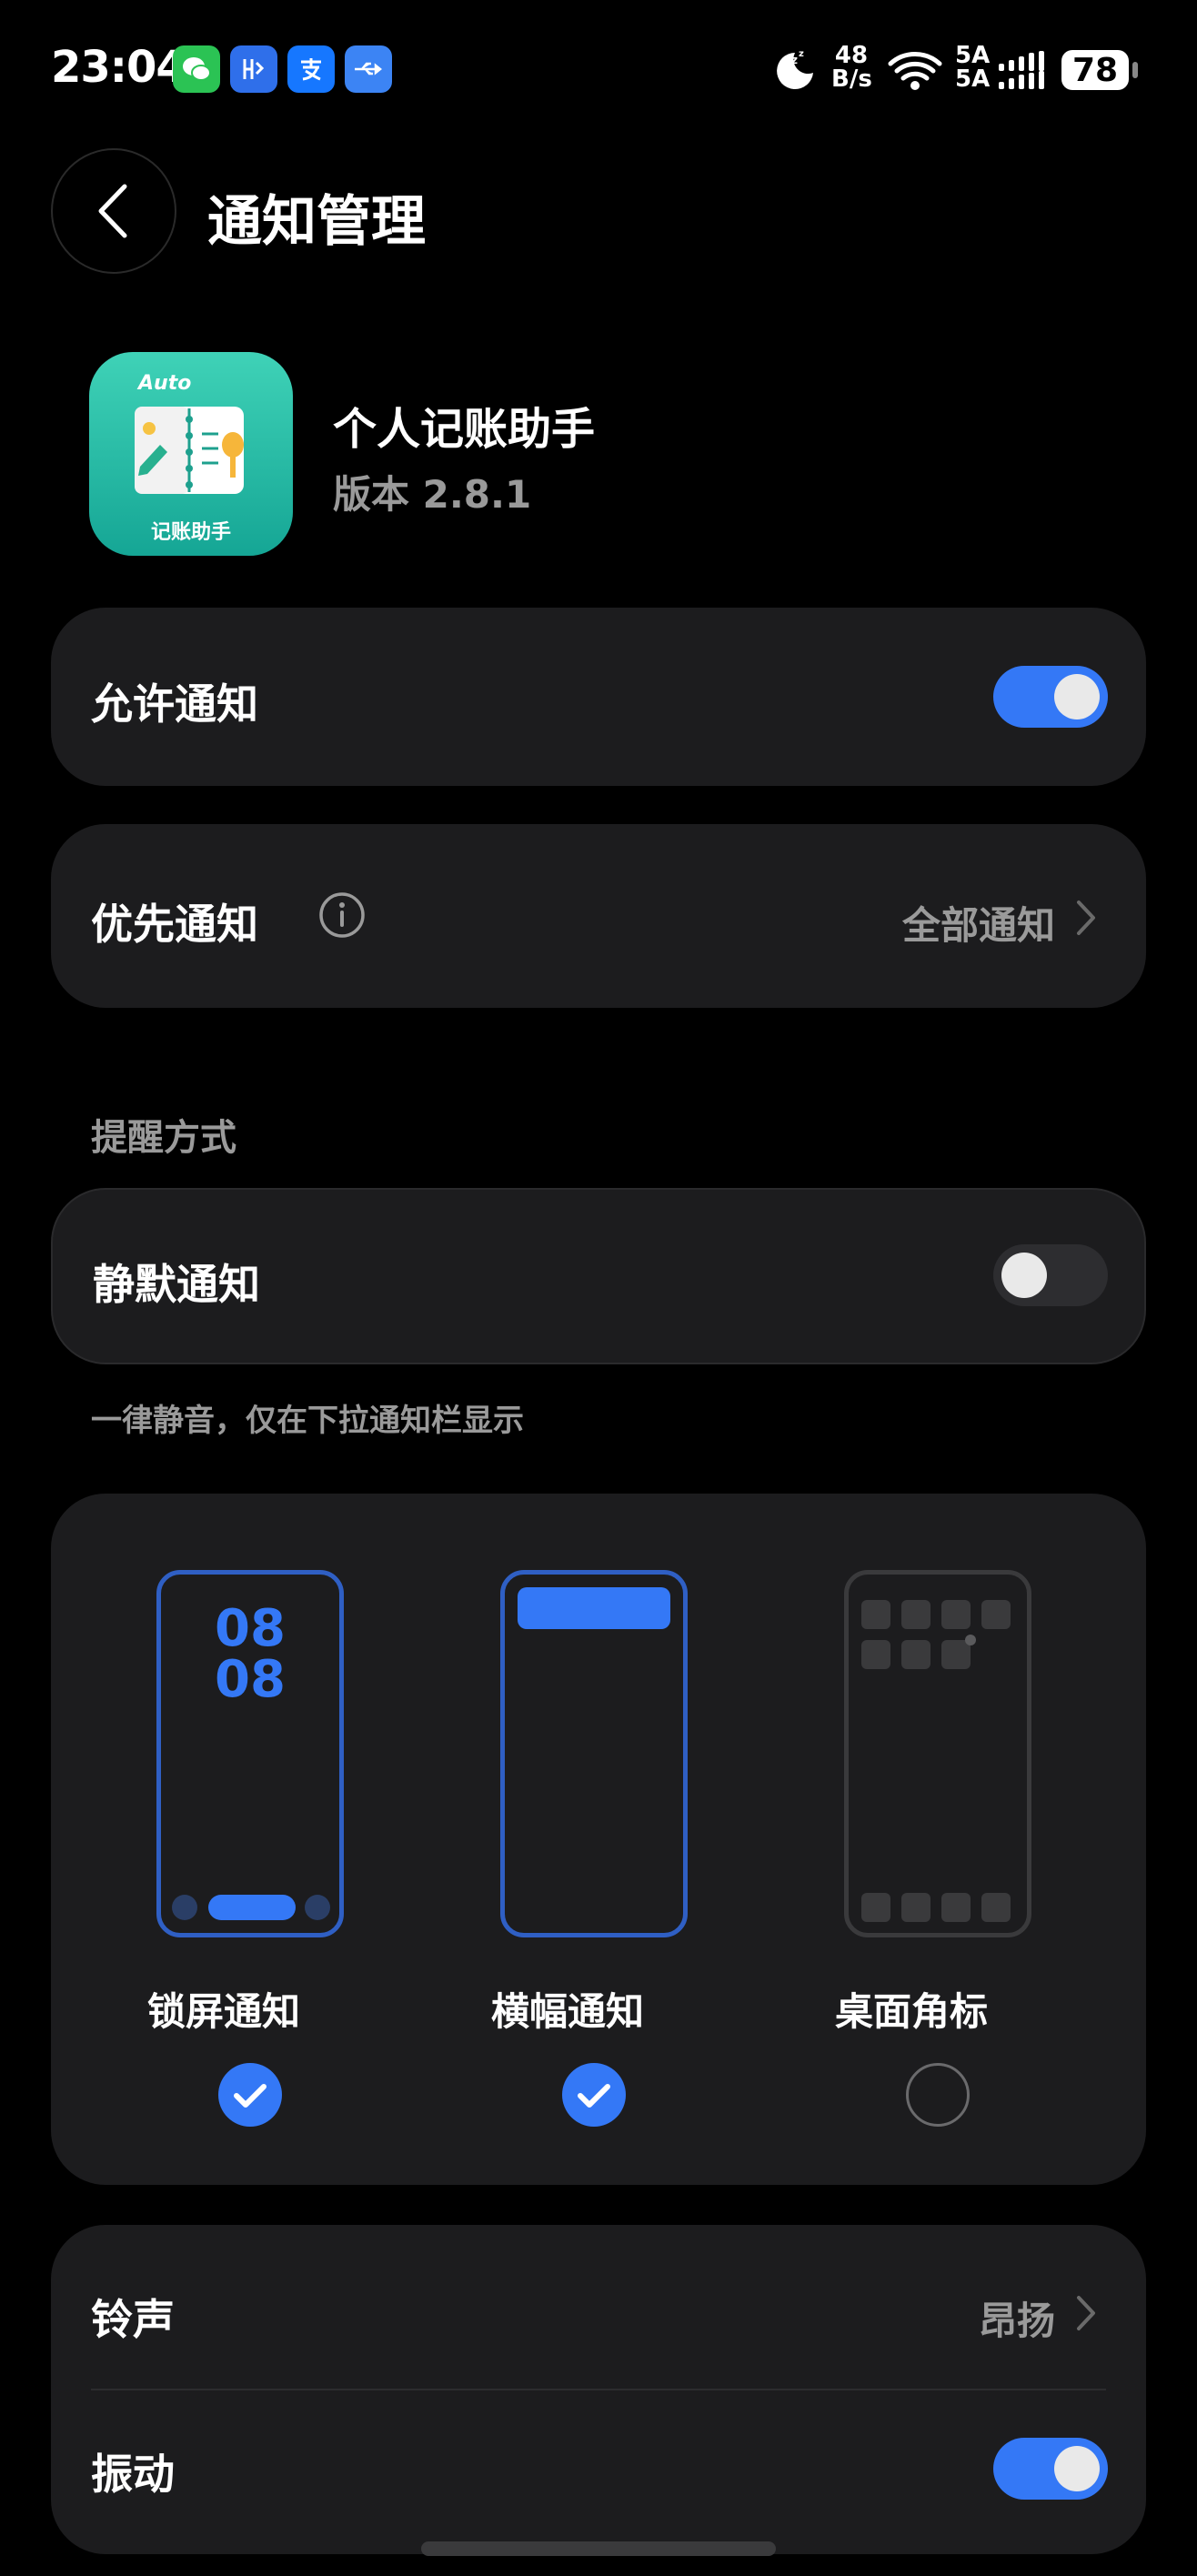 This screenshot has height=2576, width=1197. What do you see at coordinates (973, 79) in the screenshot?
I see `sim2-label: 5A` at bounding box center [973, 79].